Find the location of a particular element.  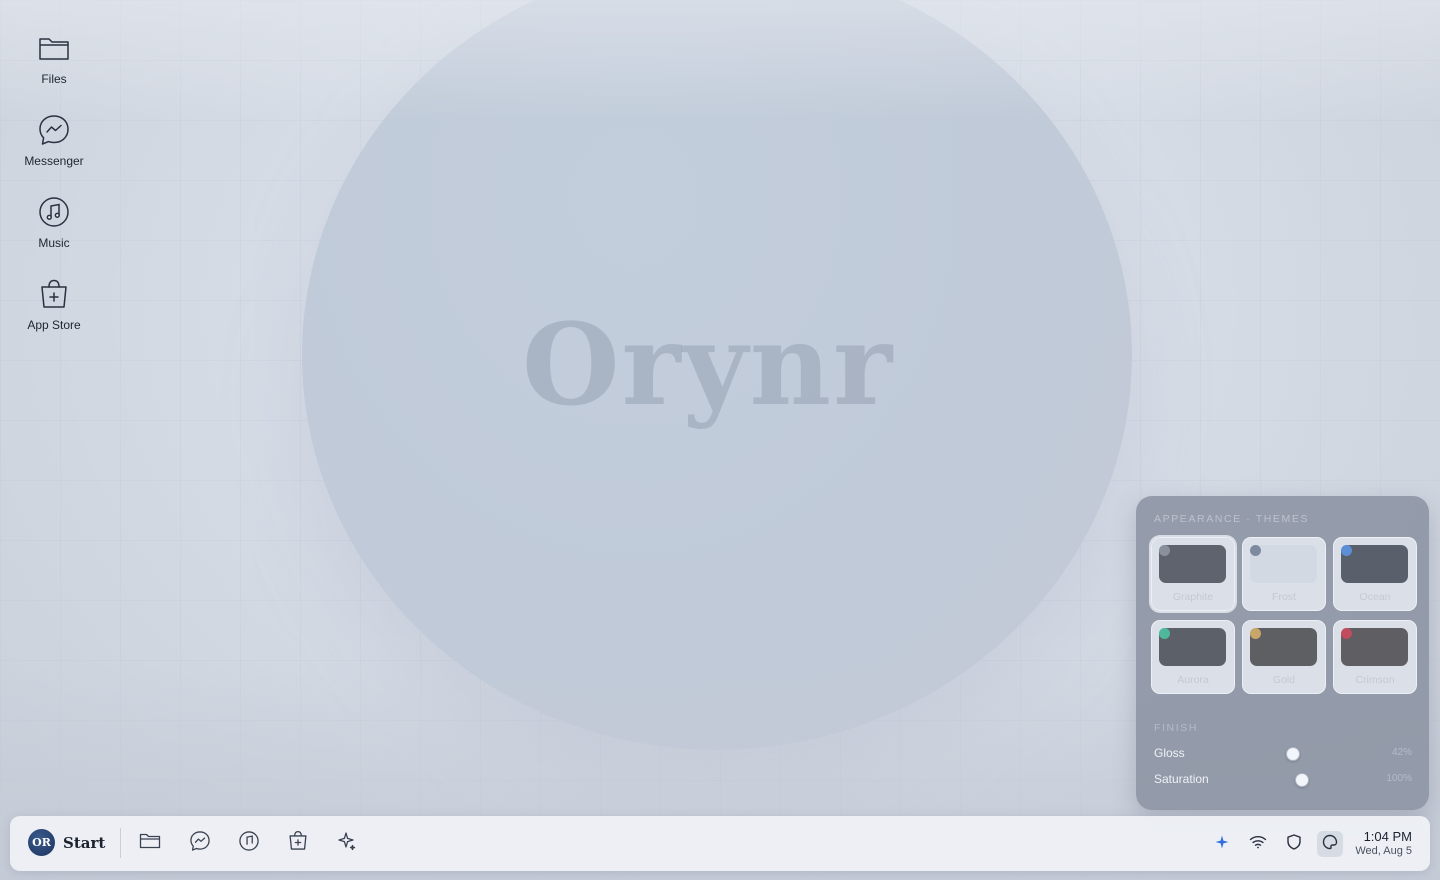

tray-assistant-button is located at coordinates (1222, 844).